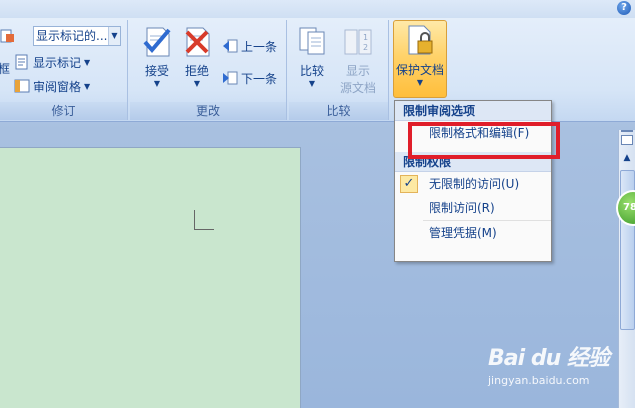 This screenshot has height=408, width=635. What do you see at coordinates (22, 86) in the screenshot?
I see `reviewing-pane-icon` at bounding box center [22, 86].